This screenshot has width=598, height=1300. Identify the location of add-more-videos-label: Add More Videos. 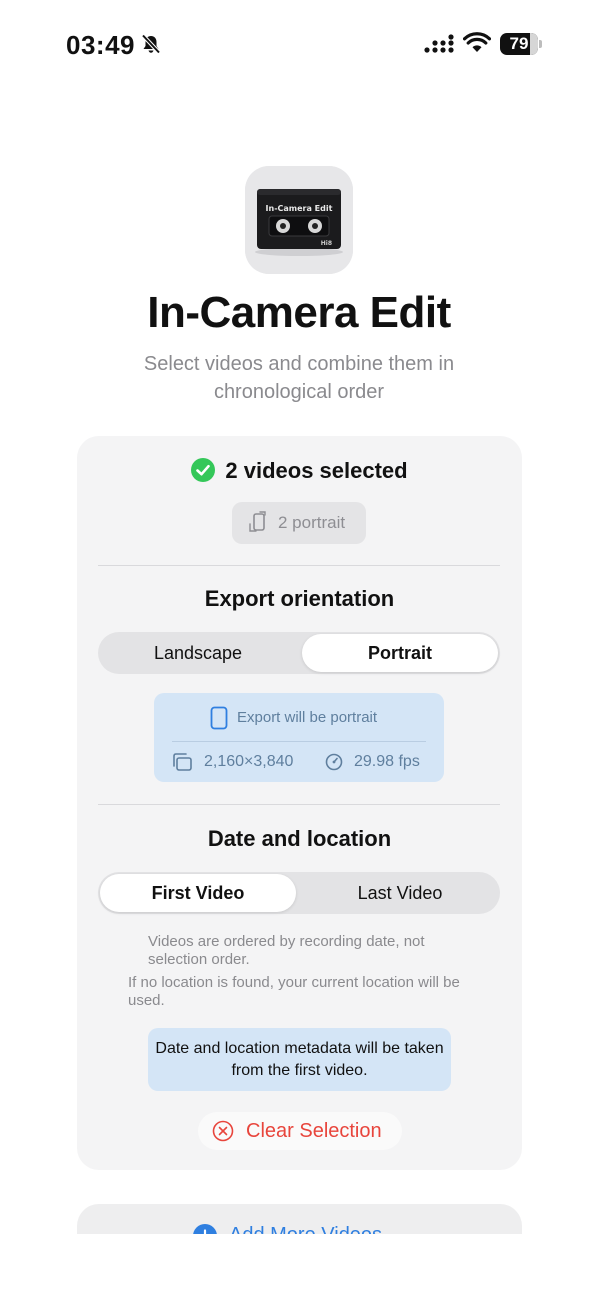
(305, 1229).